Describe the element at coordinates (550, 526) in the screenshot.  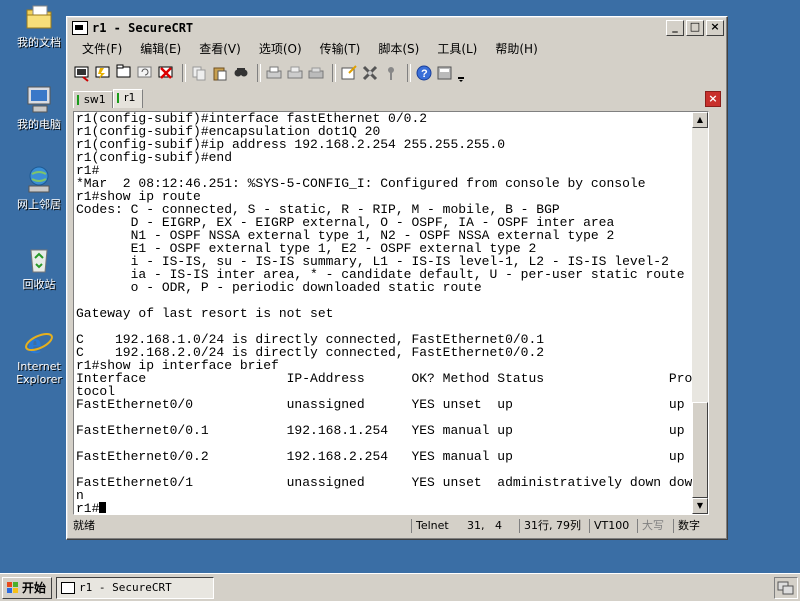
I see `status-row-col: 31行, 79列` at that location.